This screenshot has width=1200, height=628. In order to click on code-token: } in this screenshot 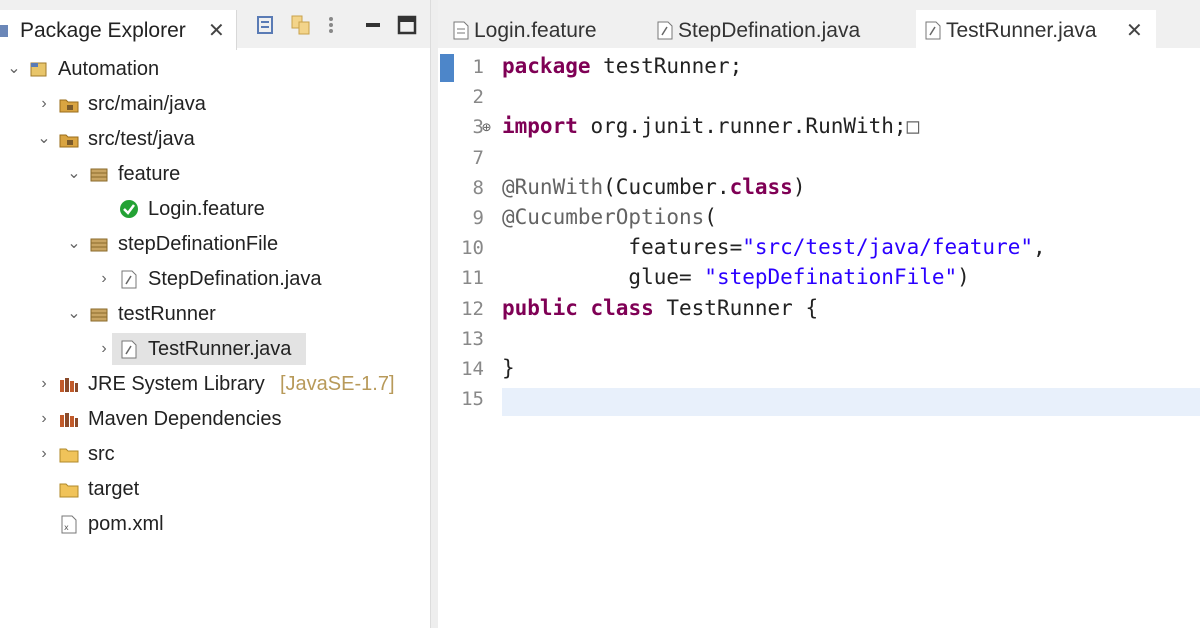, I will do `click(508, 368)`.